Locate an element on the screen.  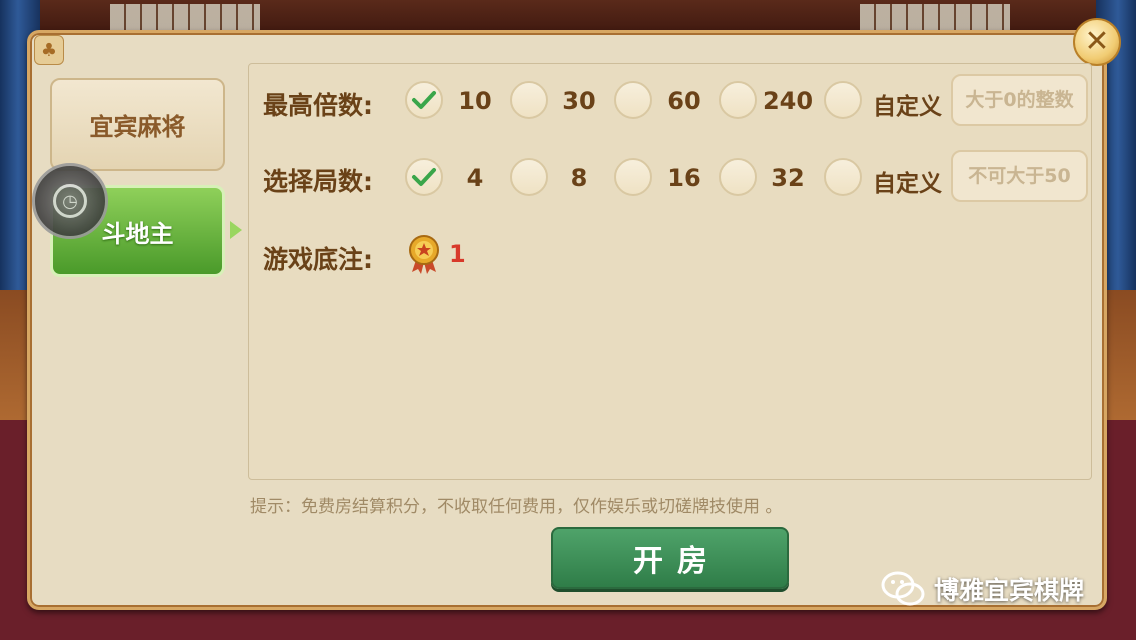
option-value: 8 is located at coordinates (579, 178).